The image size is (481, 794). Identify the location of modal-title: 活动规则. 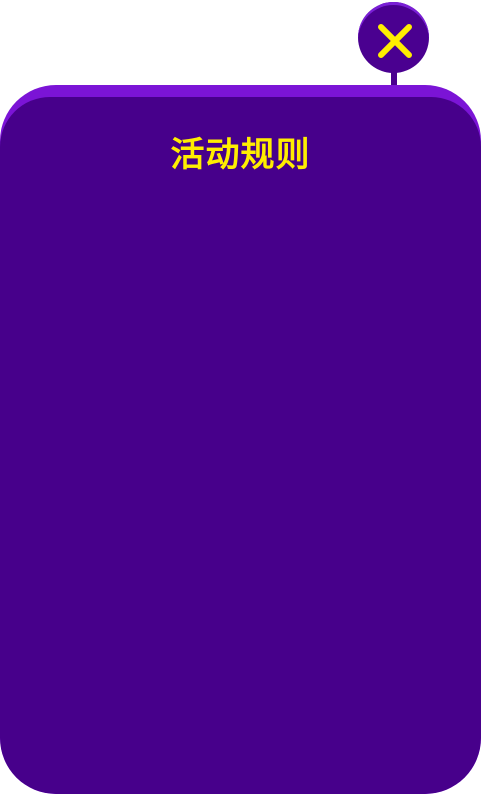
(240, 155).